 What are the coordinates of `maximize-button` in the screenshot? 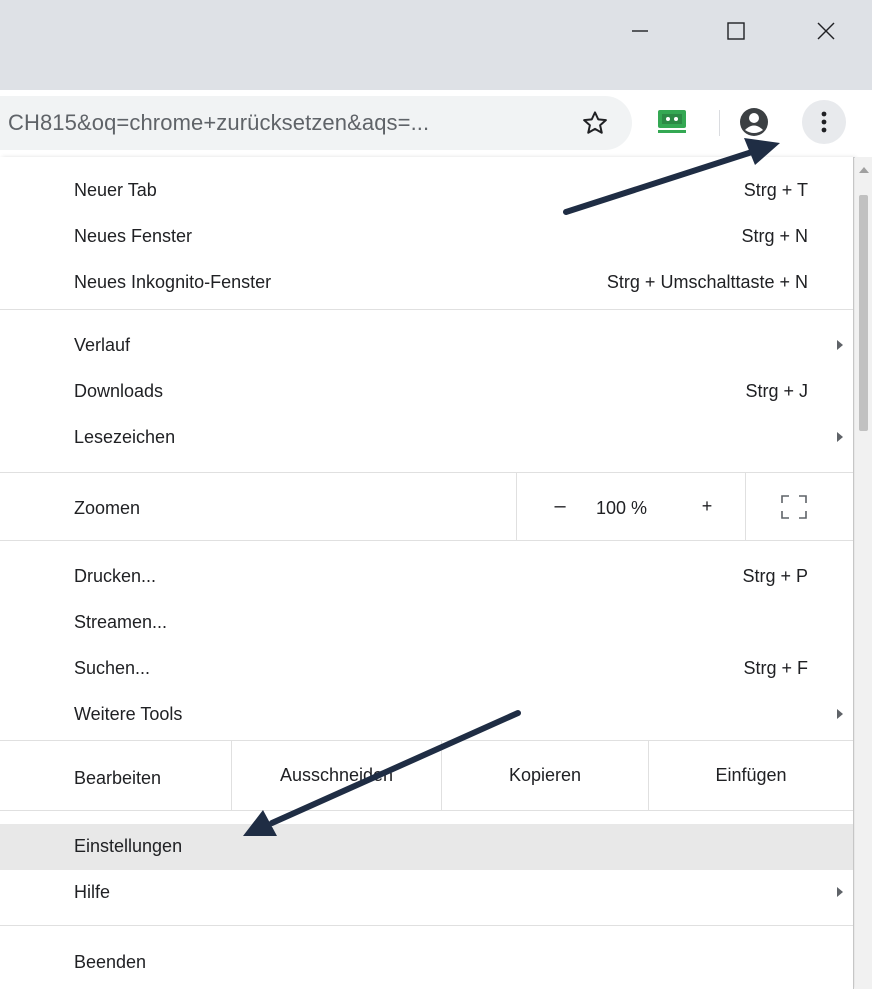 It's located at (736, 31).